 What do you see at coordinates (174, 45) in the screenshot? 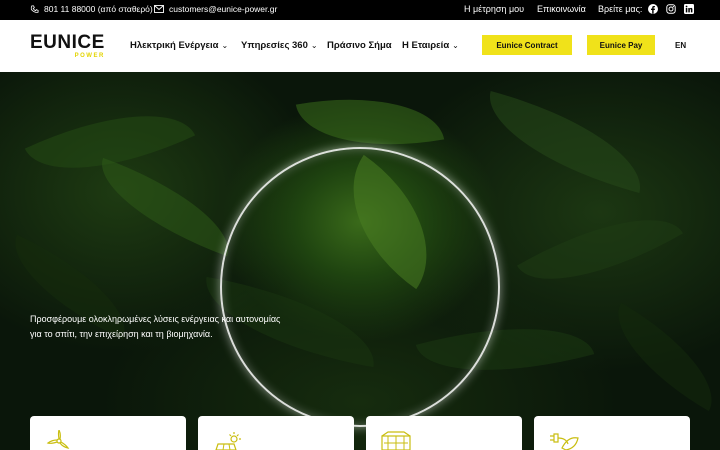
I see `nav-electricity-label: Ηλεκτρική Ενέργεια` at bounding box center [174, 45].